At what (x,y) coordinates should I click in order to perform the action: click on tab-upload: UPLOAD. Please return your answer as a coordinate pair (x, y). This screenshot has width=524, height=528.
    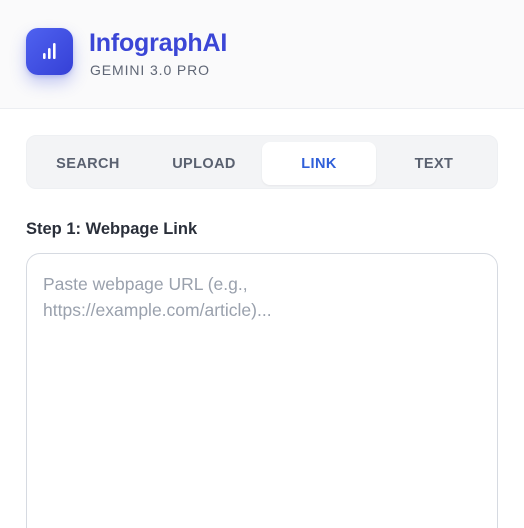
    Looking at the image, I should click on (204, 163).